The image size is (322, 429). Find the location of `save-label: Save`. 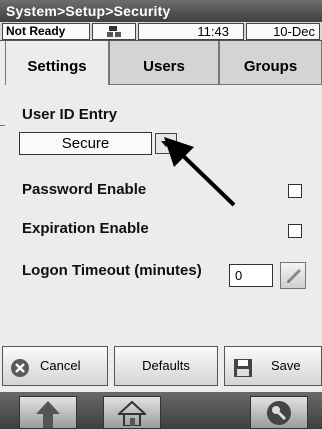

save-label: Save is located at coordinates (286, 365).